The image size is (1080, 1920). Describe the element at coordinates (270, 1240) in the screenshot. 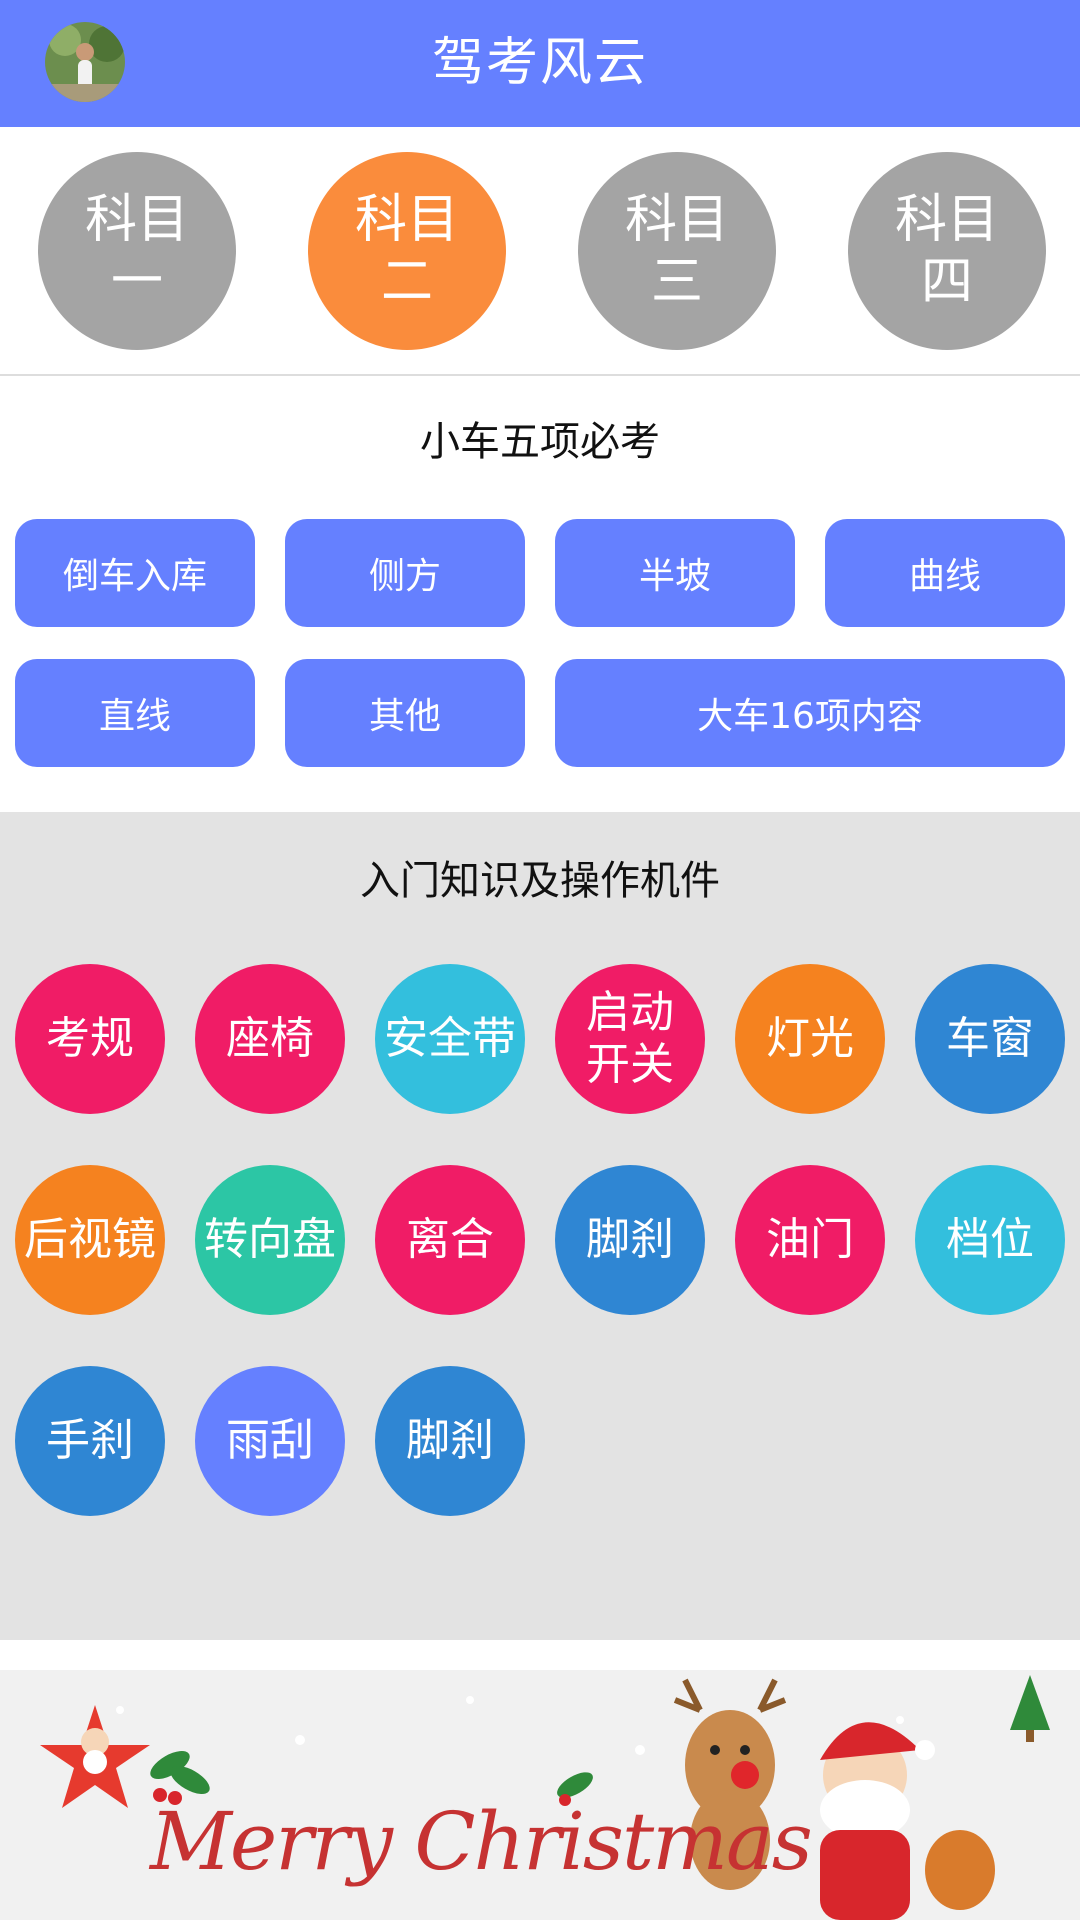

I see `steering-wheel-button: 转向盘` at that location.